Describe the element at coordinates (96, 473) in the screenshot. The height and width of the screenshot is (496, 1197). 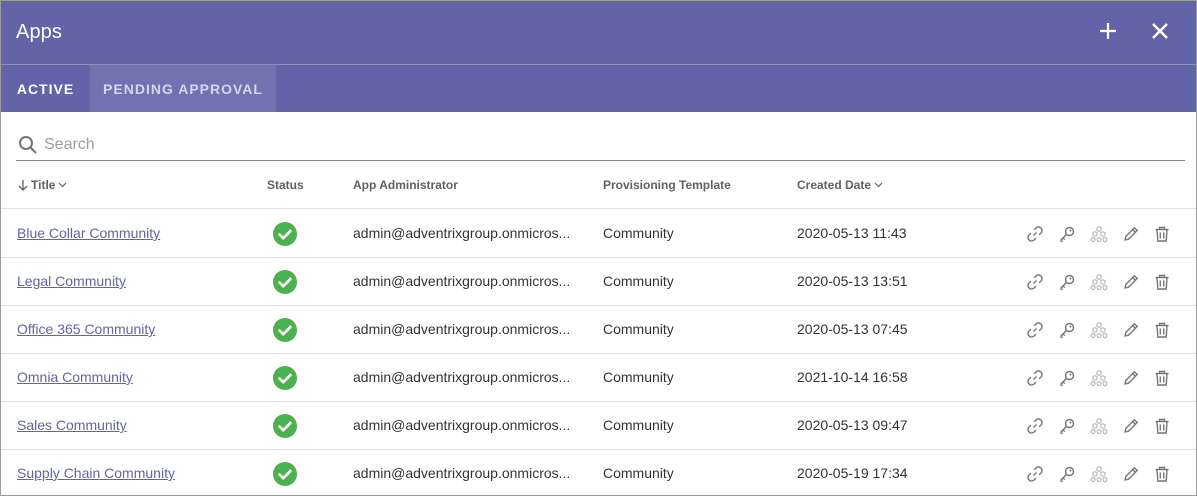
I see `app-title-link: Supply Chain Community` at that location.